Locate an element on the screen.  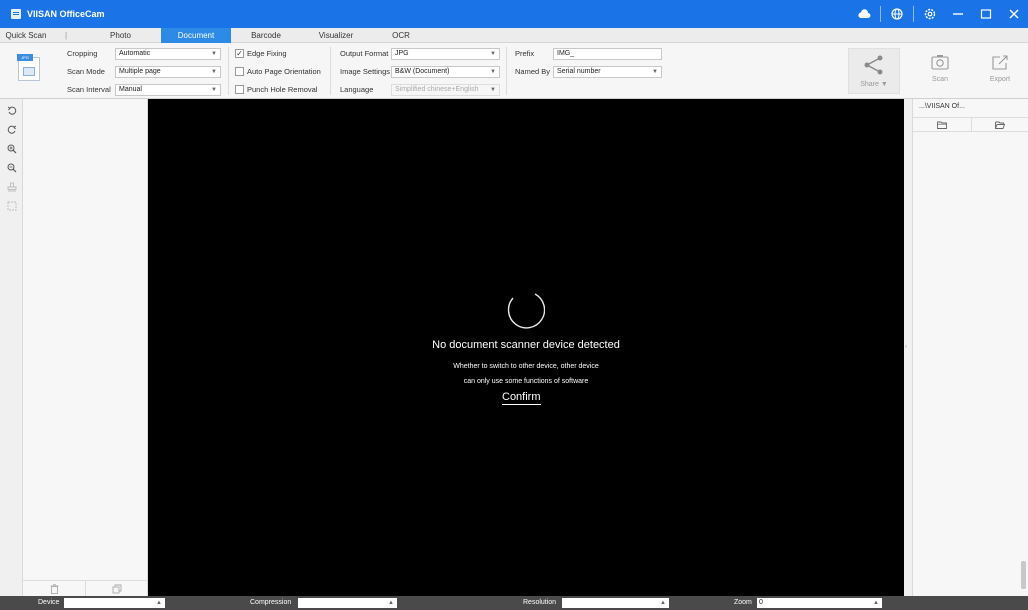
named-by-value: Serial number is located at coordinates (579, 71).